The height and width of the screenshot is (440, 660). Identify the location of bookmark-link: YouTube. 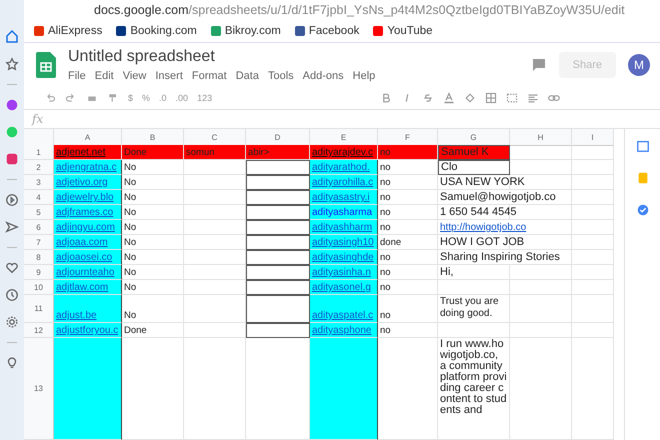
(410, 31).